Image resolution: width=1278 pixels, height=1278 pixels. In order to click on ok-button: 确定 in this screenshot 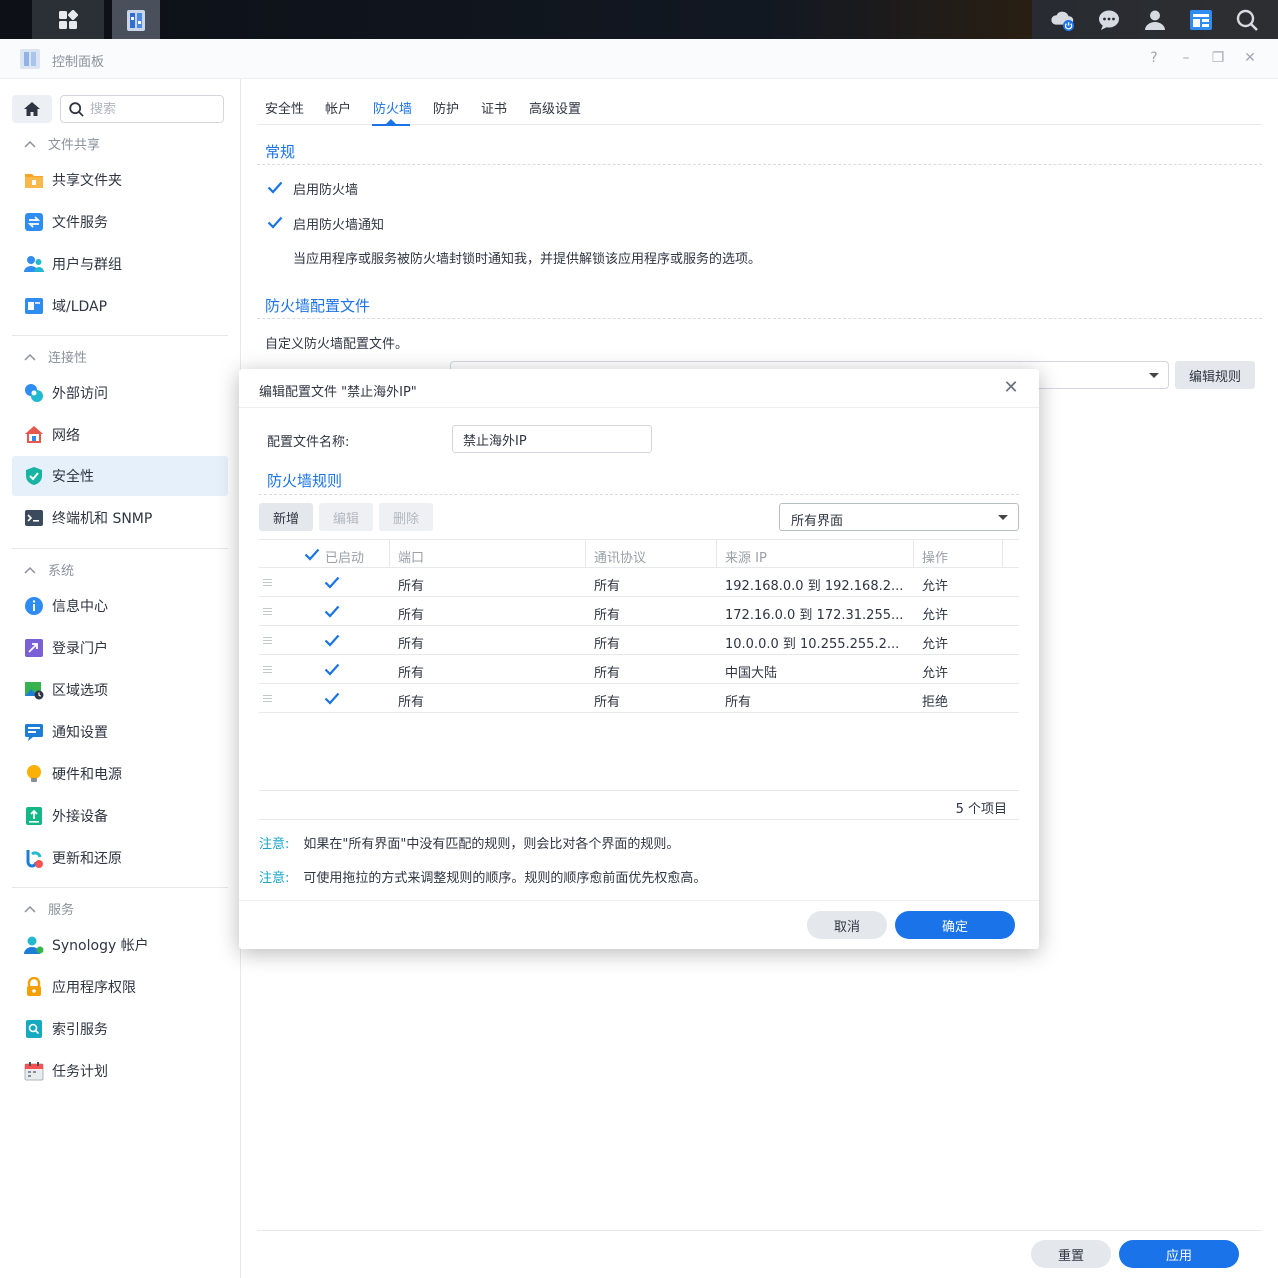, I will do `click(955, 925)`.